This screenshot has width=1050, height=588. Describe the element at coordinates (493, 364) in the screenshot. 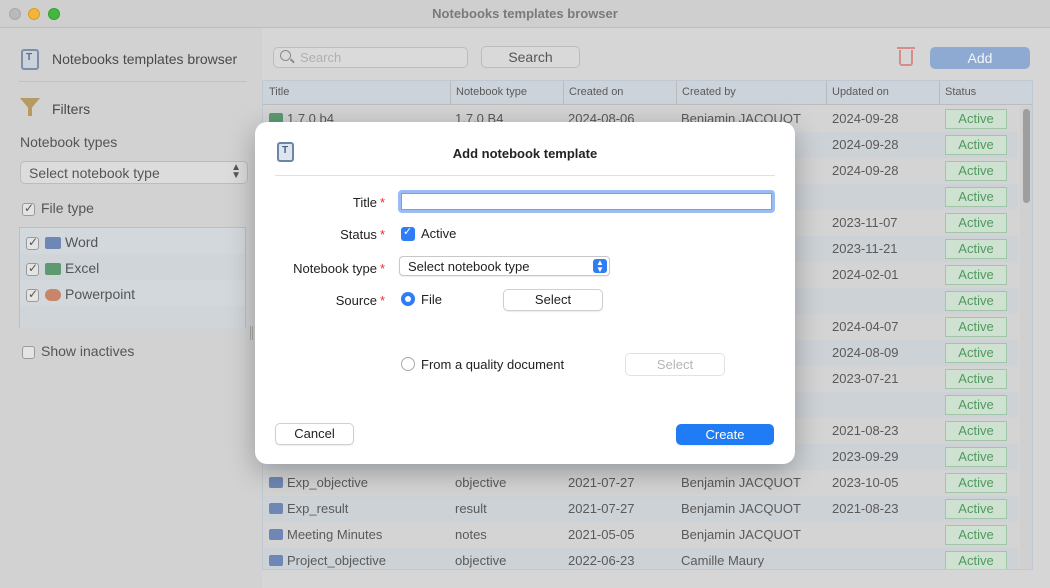

I see `source-quality-document-label: From a quality document` at that location.